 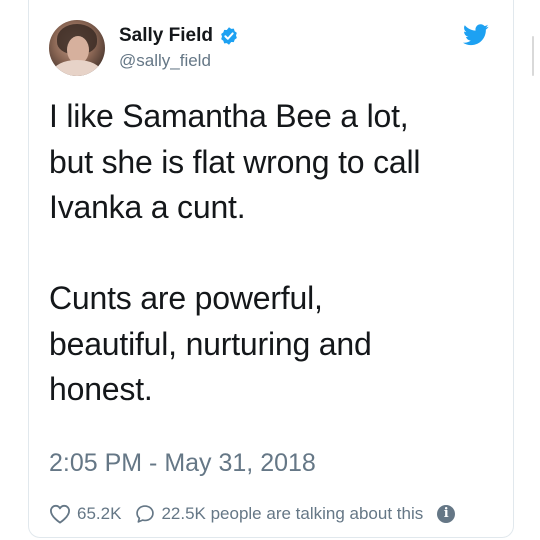 What do you see at coordinates (179, 61) in the screenshot?
I see `author-handle: @sally_field` at bounding box center [179, 61].